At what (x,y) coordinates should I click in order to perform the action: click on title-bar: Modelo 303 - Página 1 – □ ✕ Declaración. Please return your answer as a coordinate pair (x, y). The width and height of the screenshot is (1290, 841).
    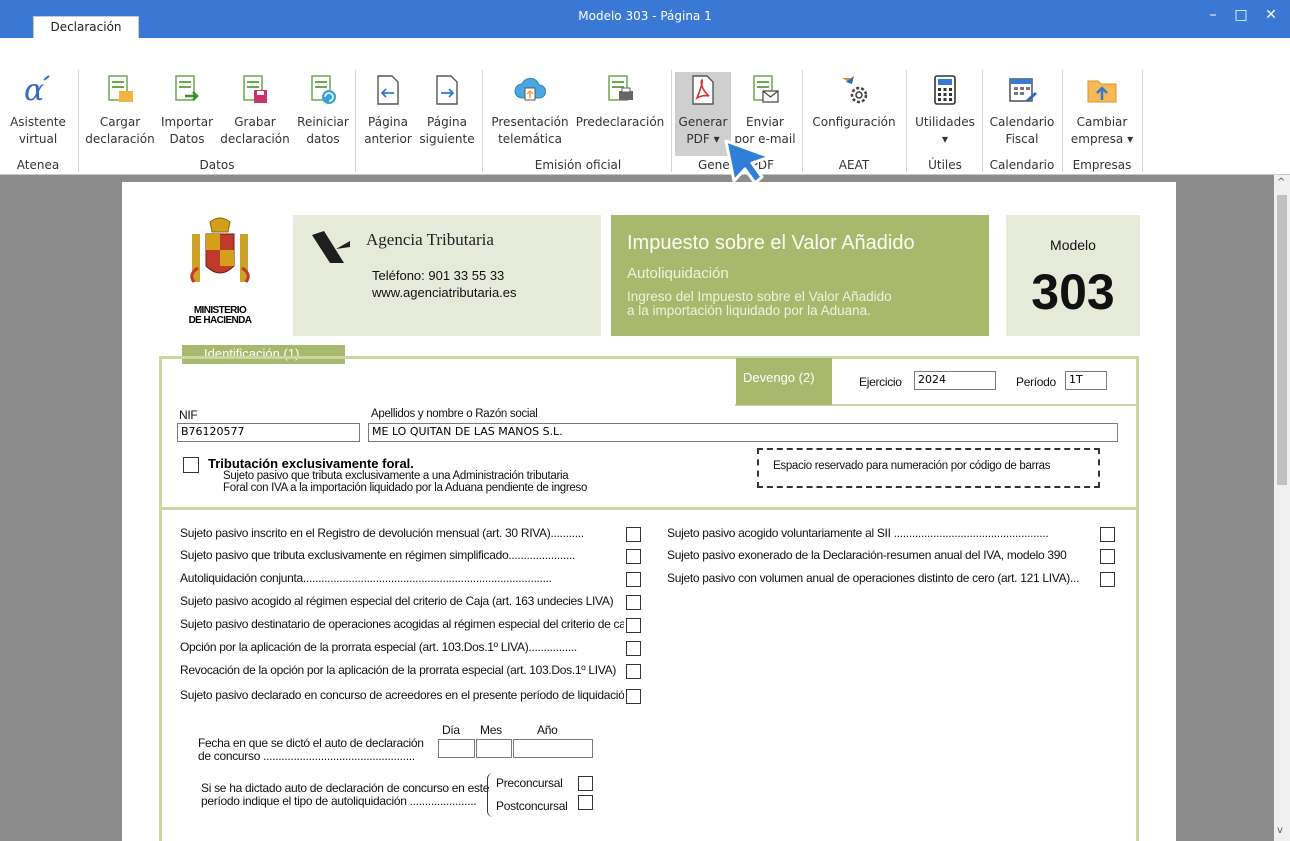
    Looking at the image, I should click on (645, 19).